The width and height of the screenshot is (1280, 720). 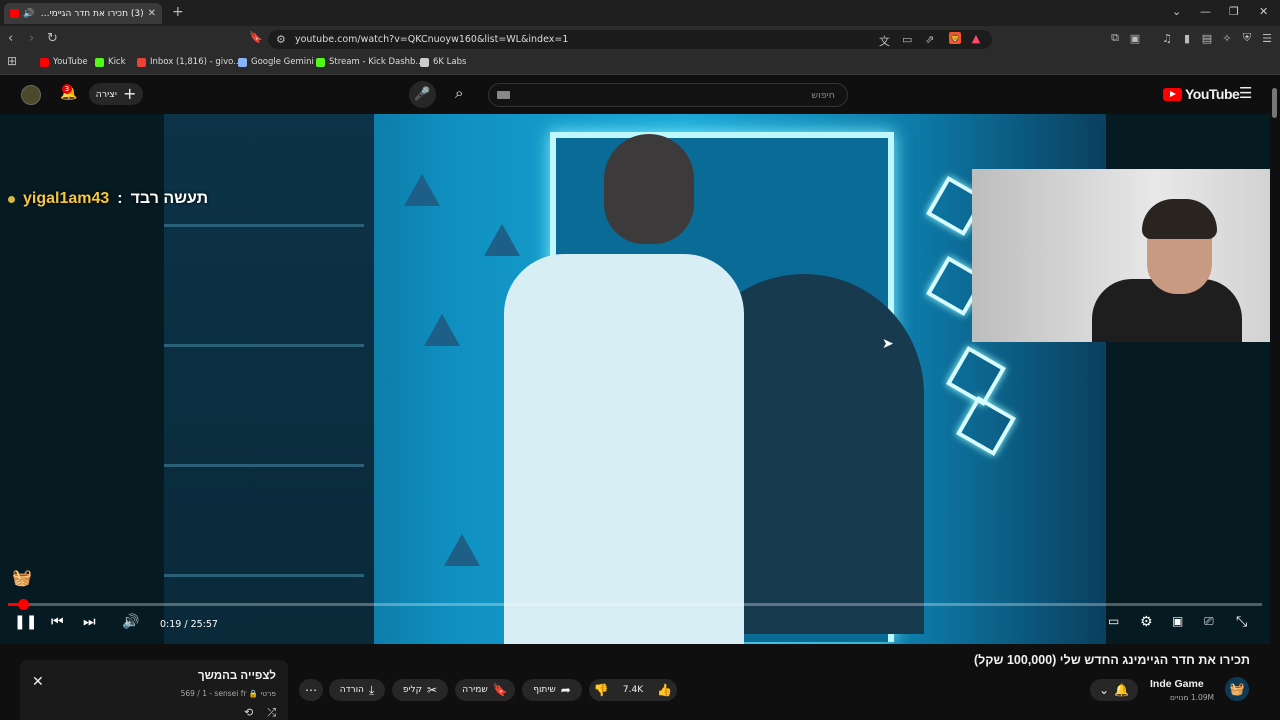 I want to click on keyboard-icon, so click(x=503, y=95).